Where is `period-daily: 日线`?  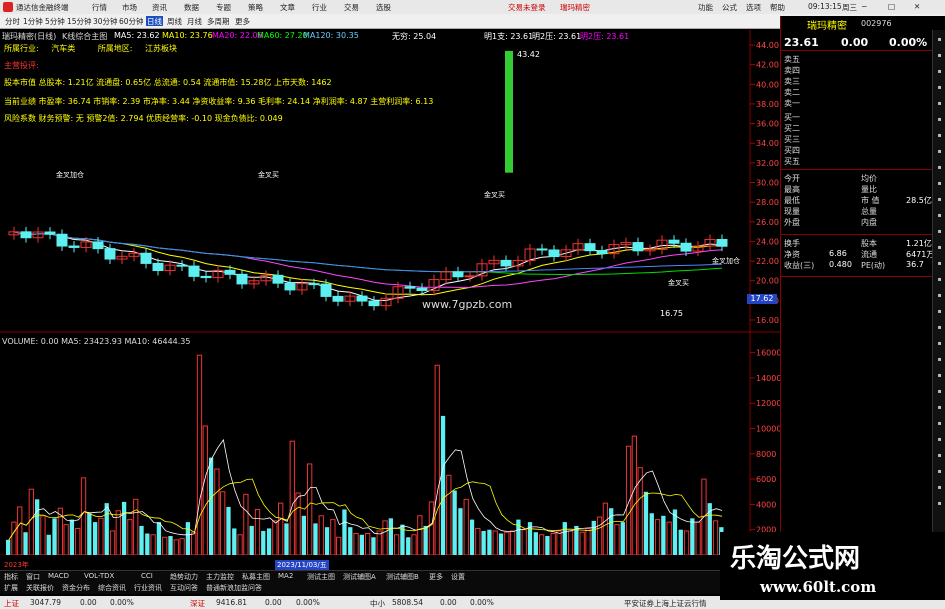
period-daily: 日线 is located at coordinates (154, 21).